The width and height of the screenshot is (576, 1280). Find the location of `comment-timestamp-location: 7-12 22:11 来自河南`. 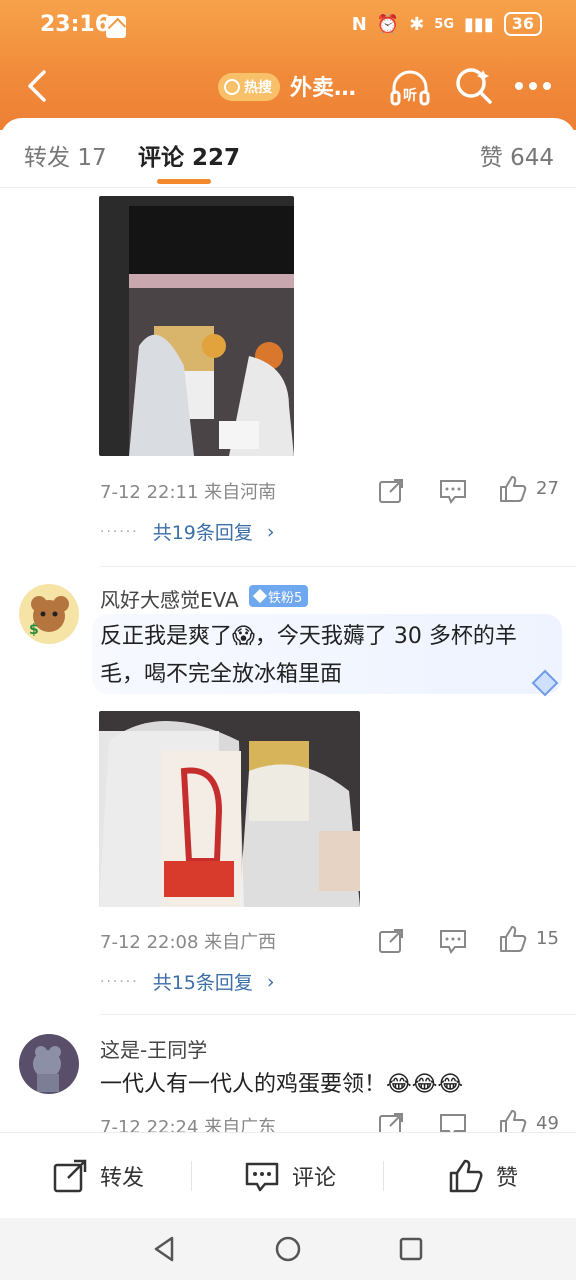

comment-timestamp-location: 7-12 22:11 来自河南 is located at coordinates (188, 492).